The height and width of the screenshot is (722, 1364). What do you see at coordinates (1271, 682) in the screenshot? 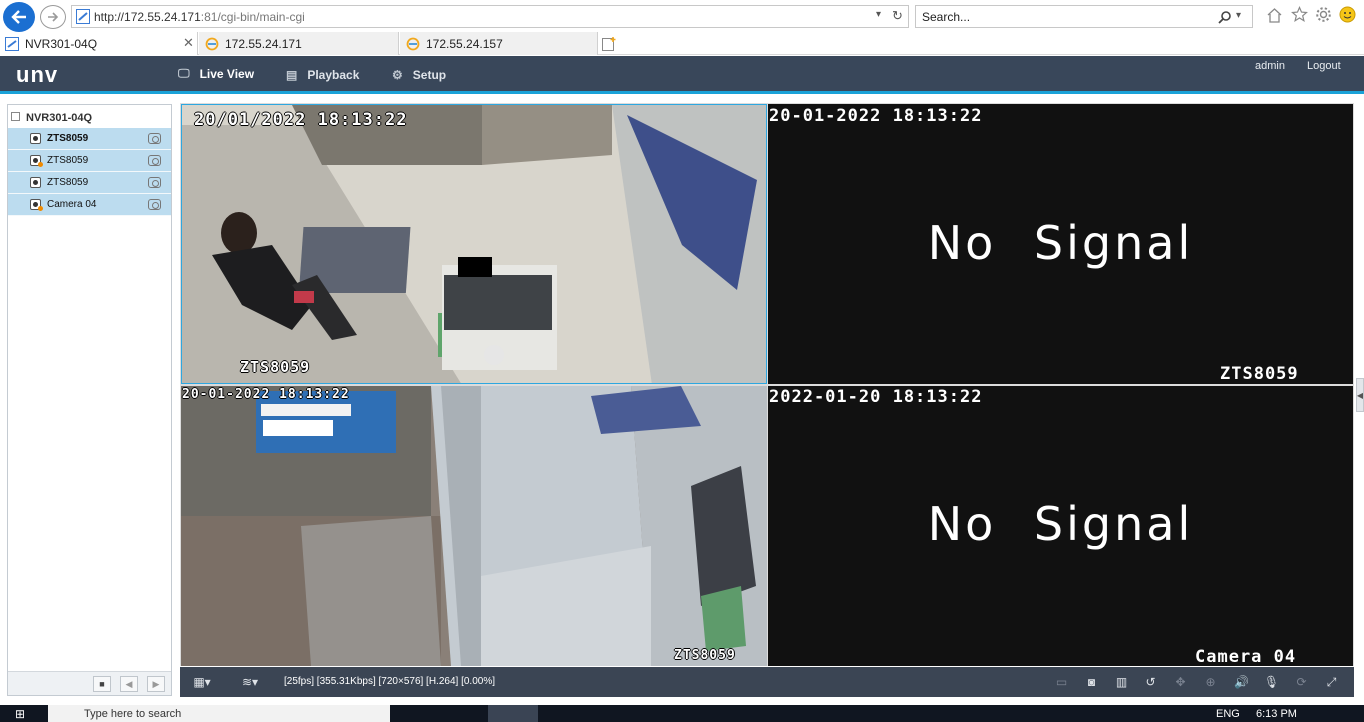
I see `microphone-icon: 🎙` at bounding box center [1271, 682].